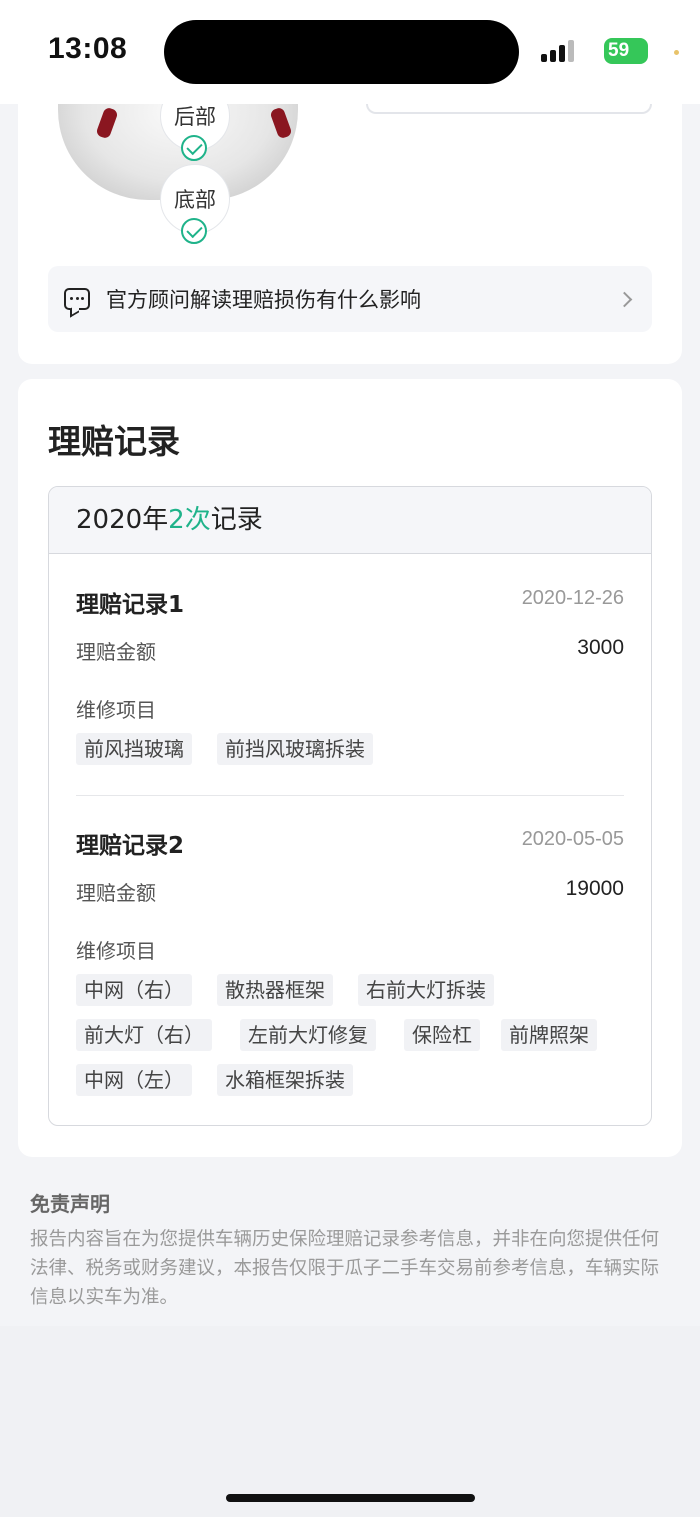 Image resolution: width=700 pixels, height=1517 pixels. What do you see at coordinates (619, 50) in the screenshot?
I see `battery-level: 59` at bounding box center [619, 50].